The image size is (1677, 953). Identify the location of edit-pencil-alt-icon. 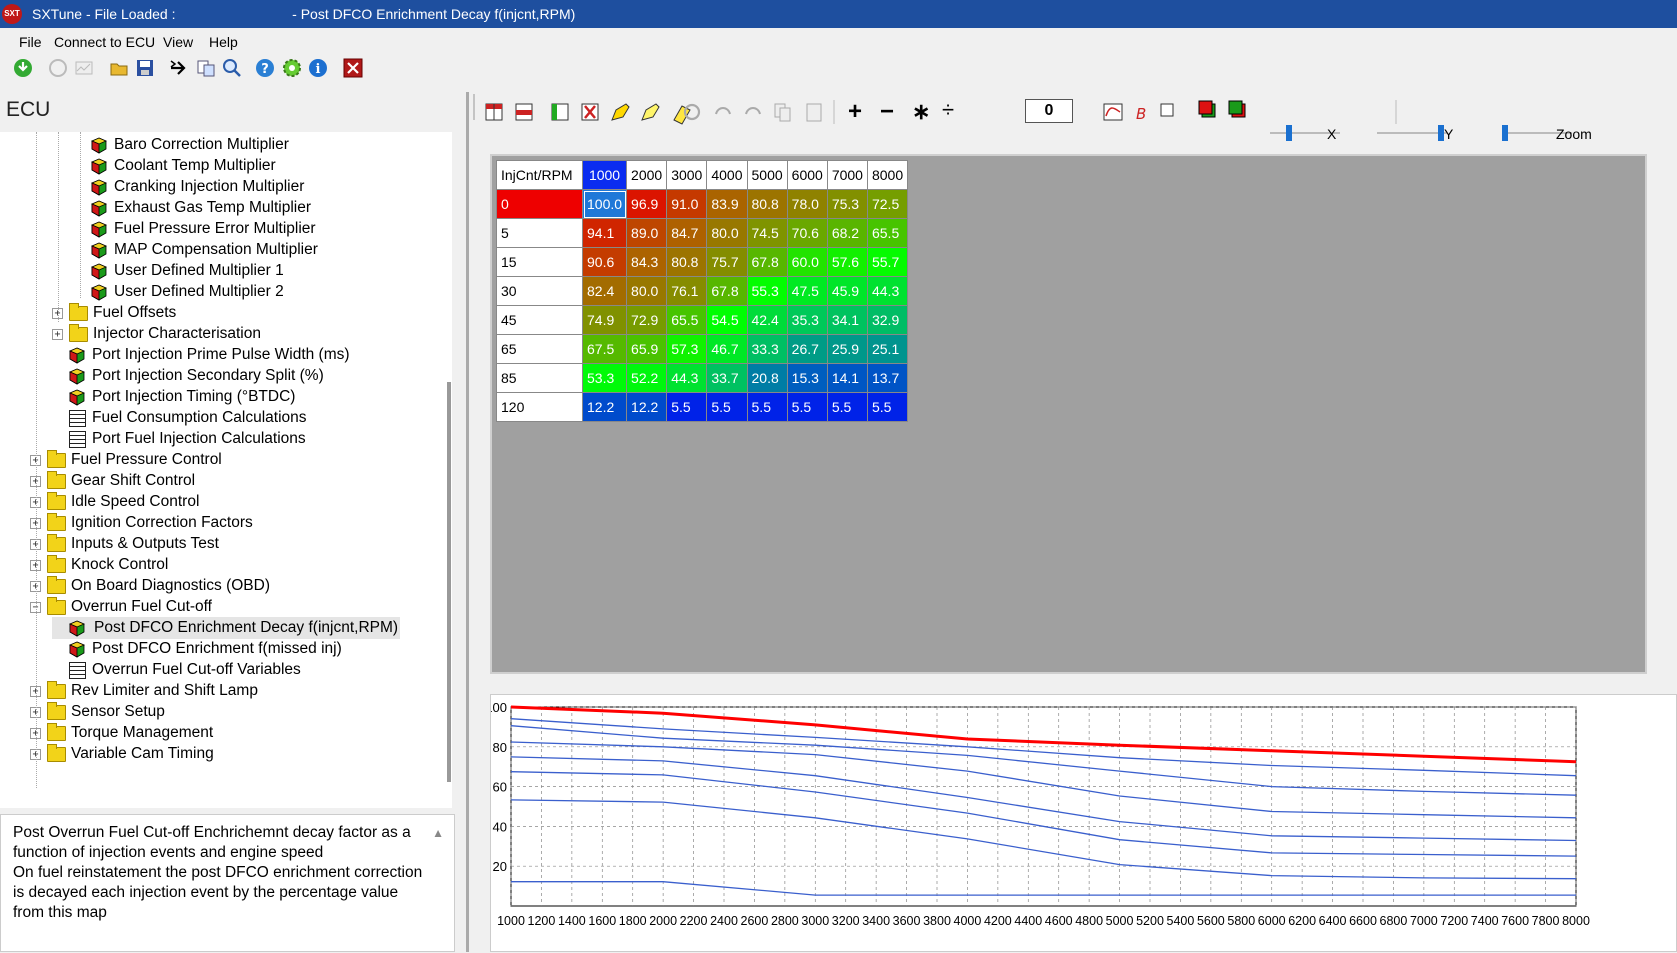
(650, 112).